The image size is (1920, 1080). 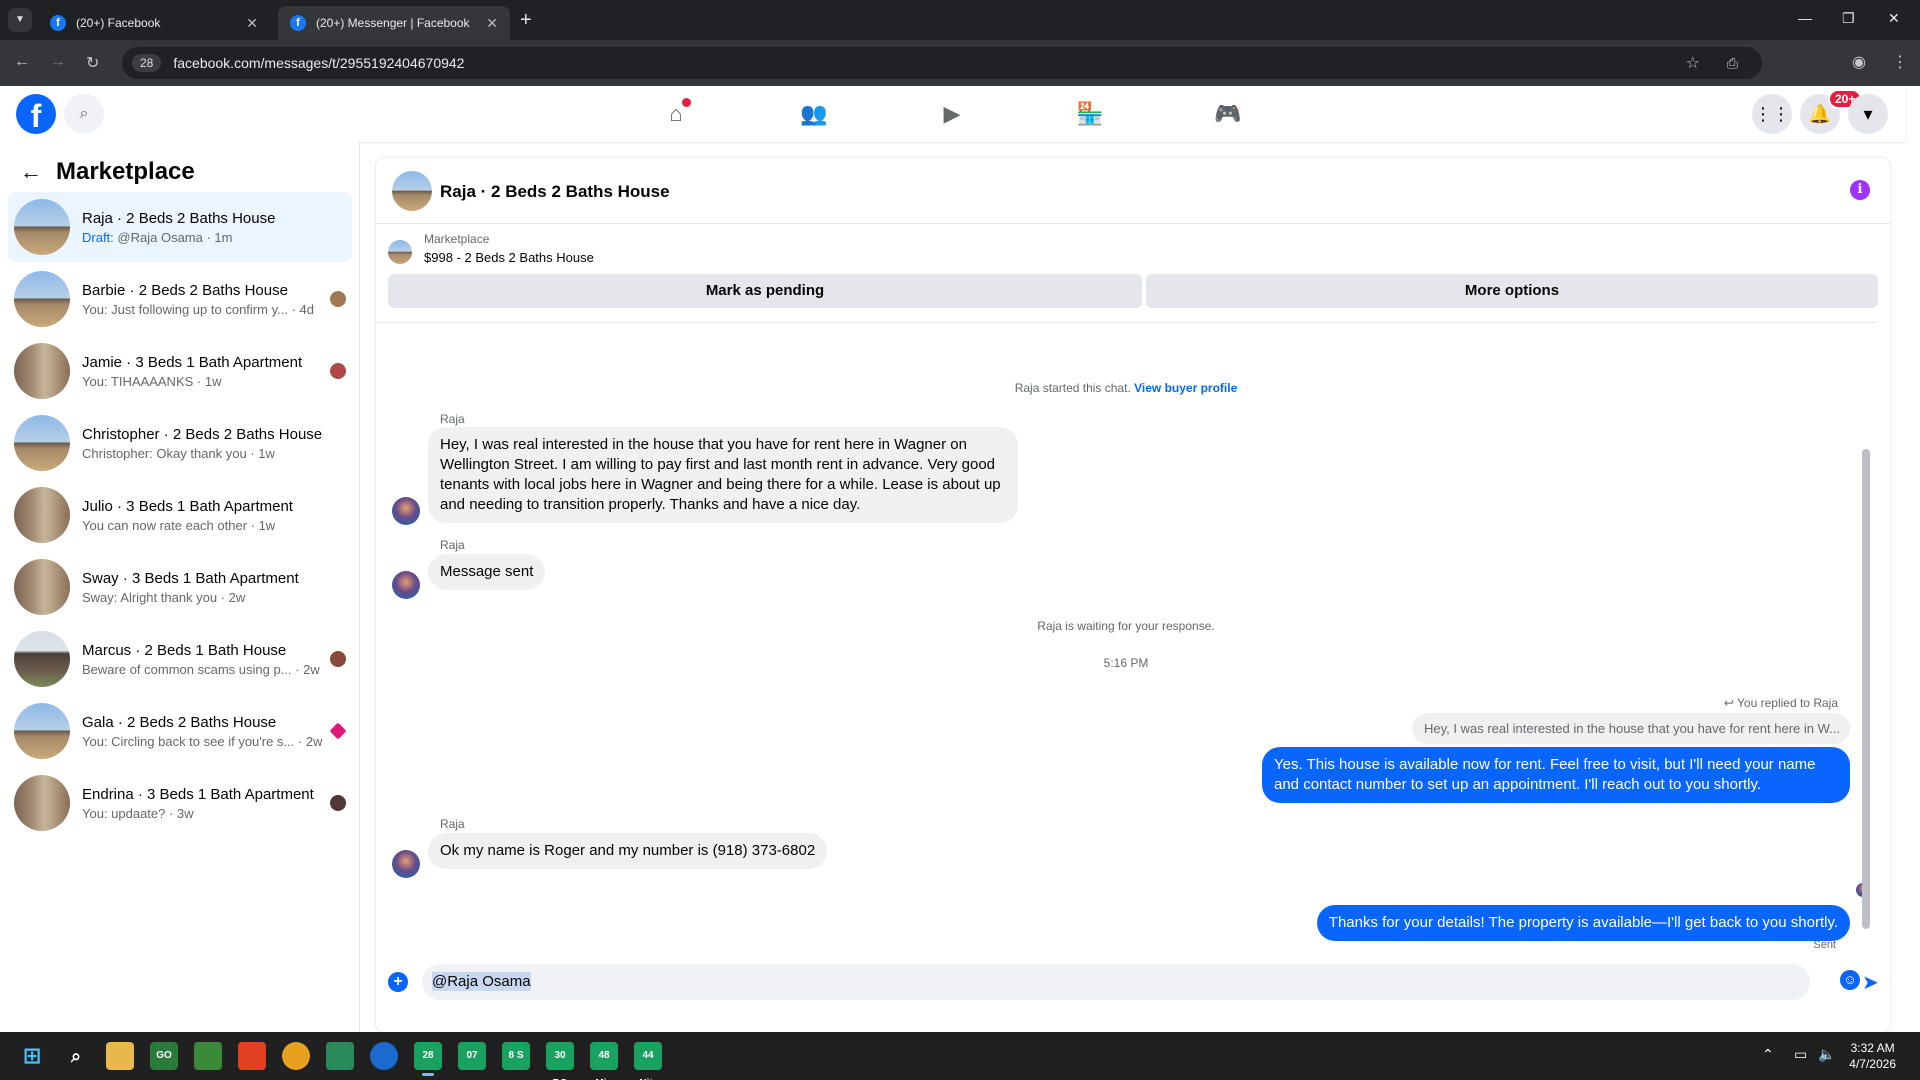 What do you see at coordinates (472, 1061) in the screenshot?
I see `taskbar-app: 07 nor` at bounding box center [472, 1061].